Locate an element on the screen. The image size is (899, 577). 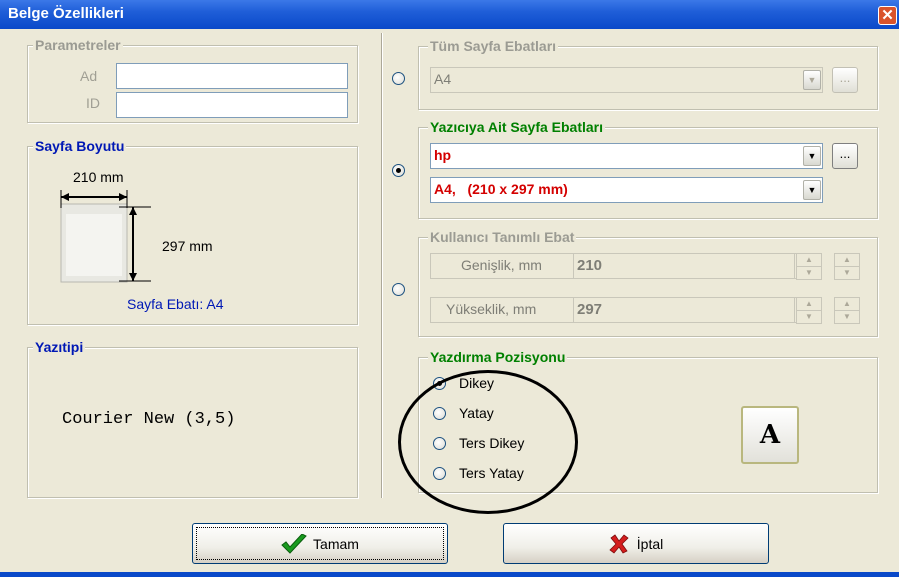
tum-sayfa-value: A4 is located at coordinates (443, 79).